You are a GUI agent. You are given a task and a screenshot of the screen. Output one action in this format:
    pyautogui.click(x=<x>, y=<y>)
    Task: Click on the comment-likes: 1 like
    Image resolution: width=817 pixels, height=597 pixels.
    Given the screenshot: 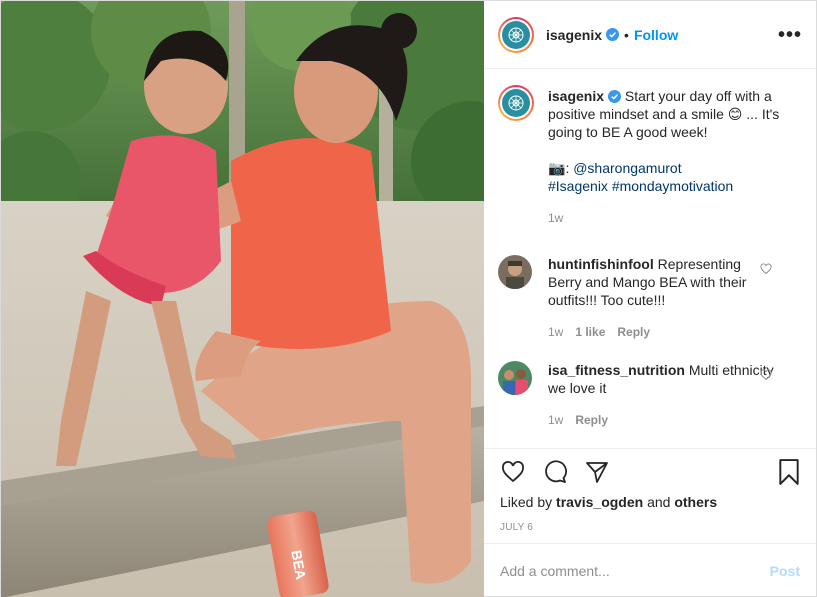 What is the action you would take?
    pyautogui.click(x=590, y=332)
    